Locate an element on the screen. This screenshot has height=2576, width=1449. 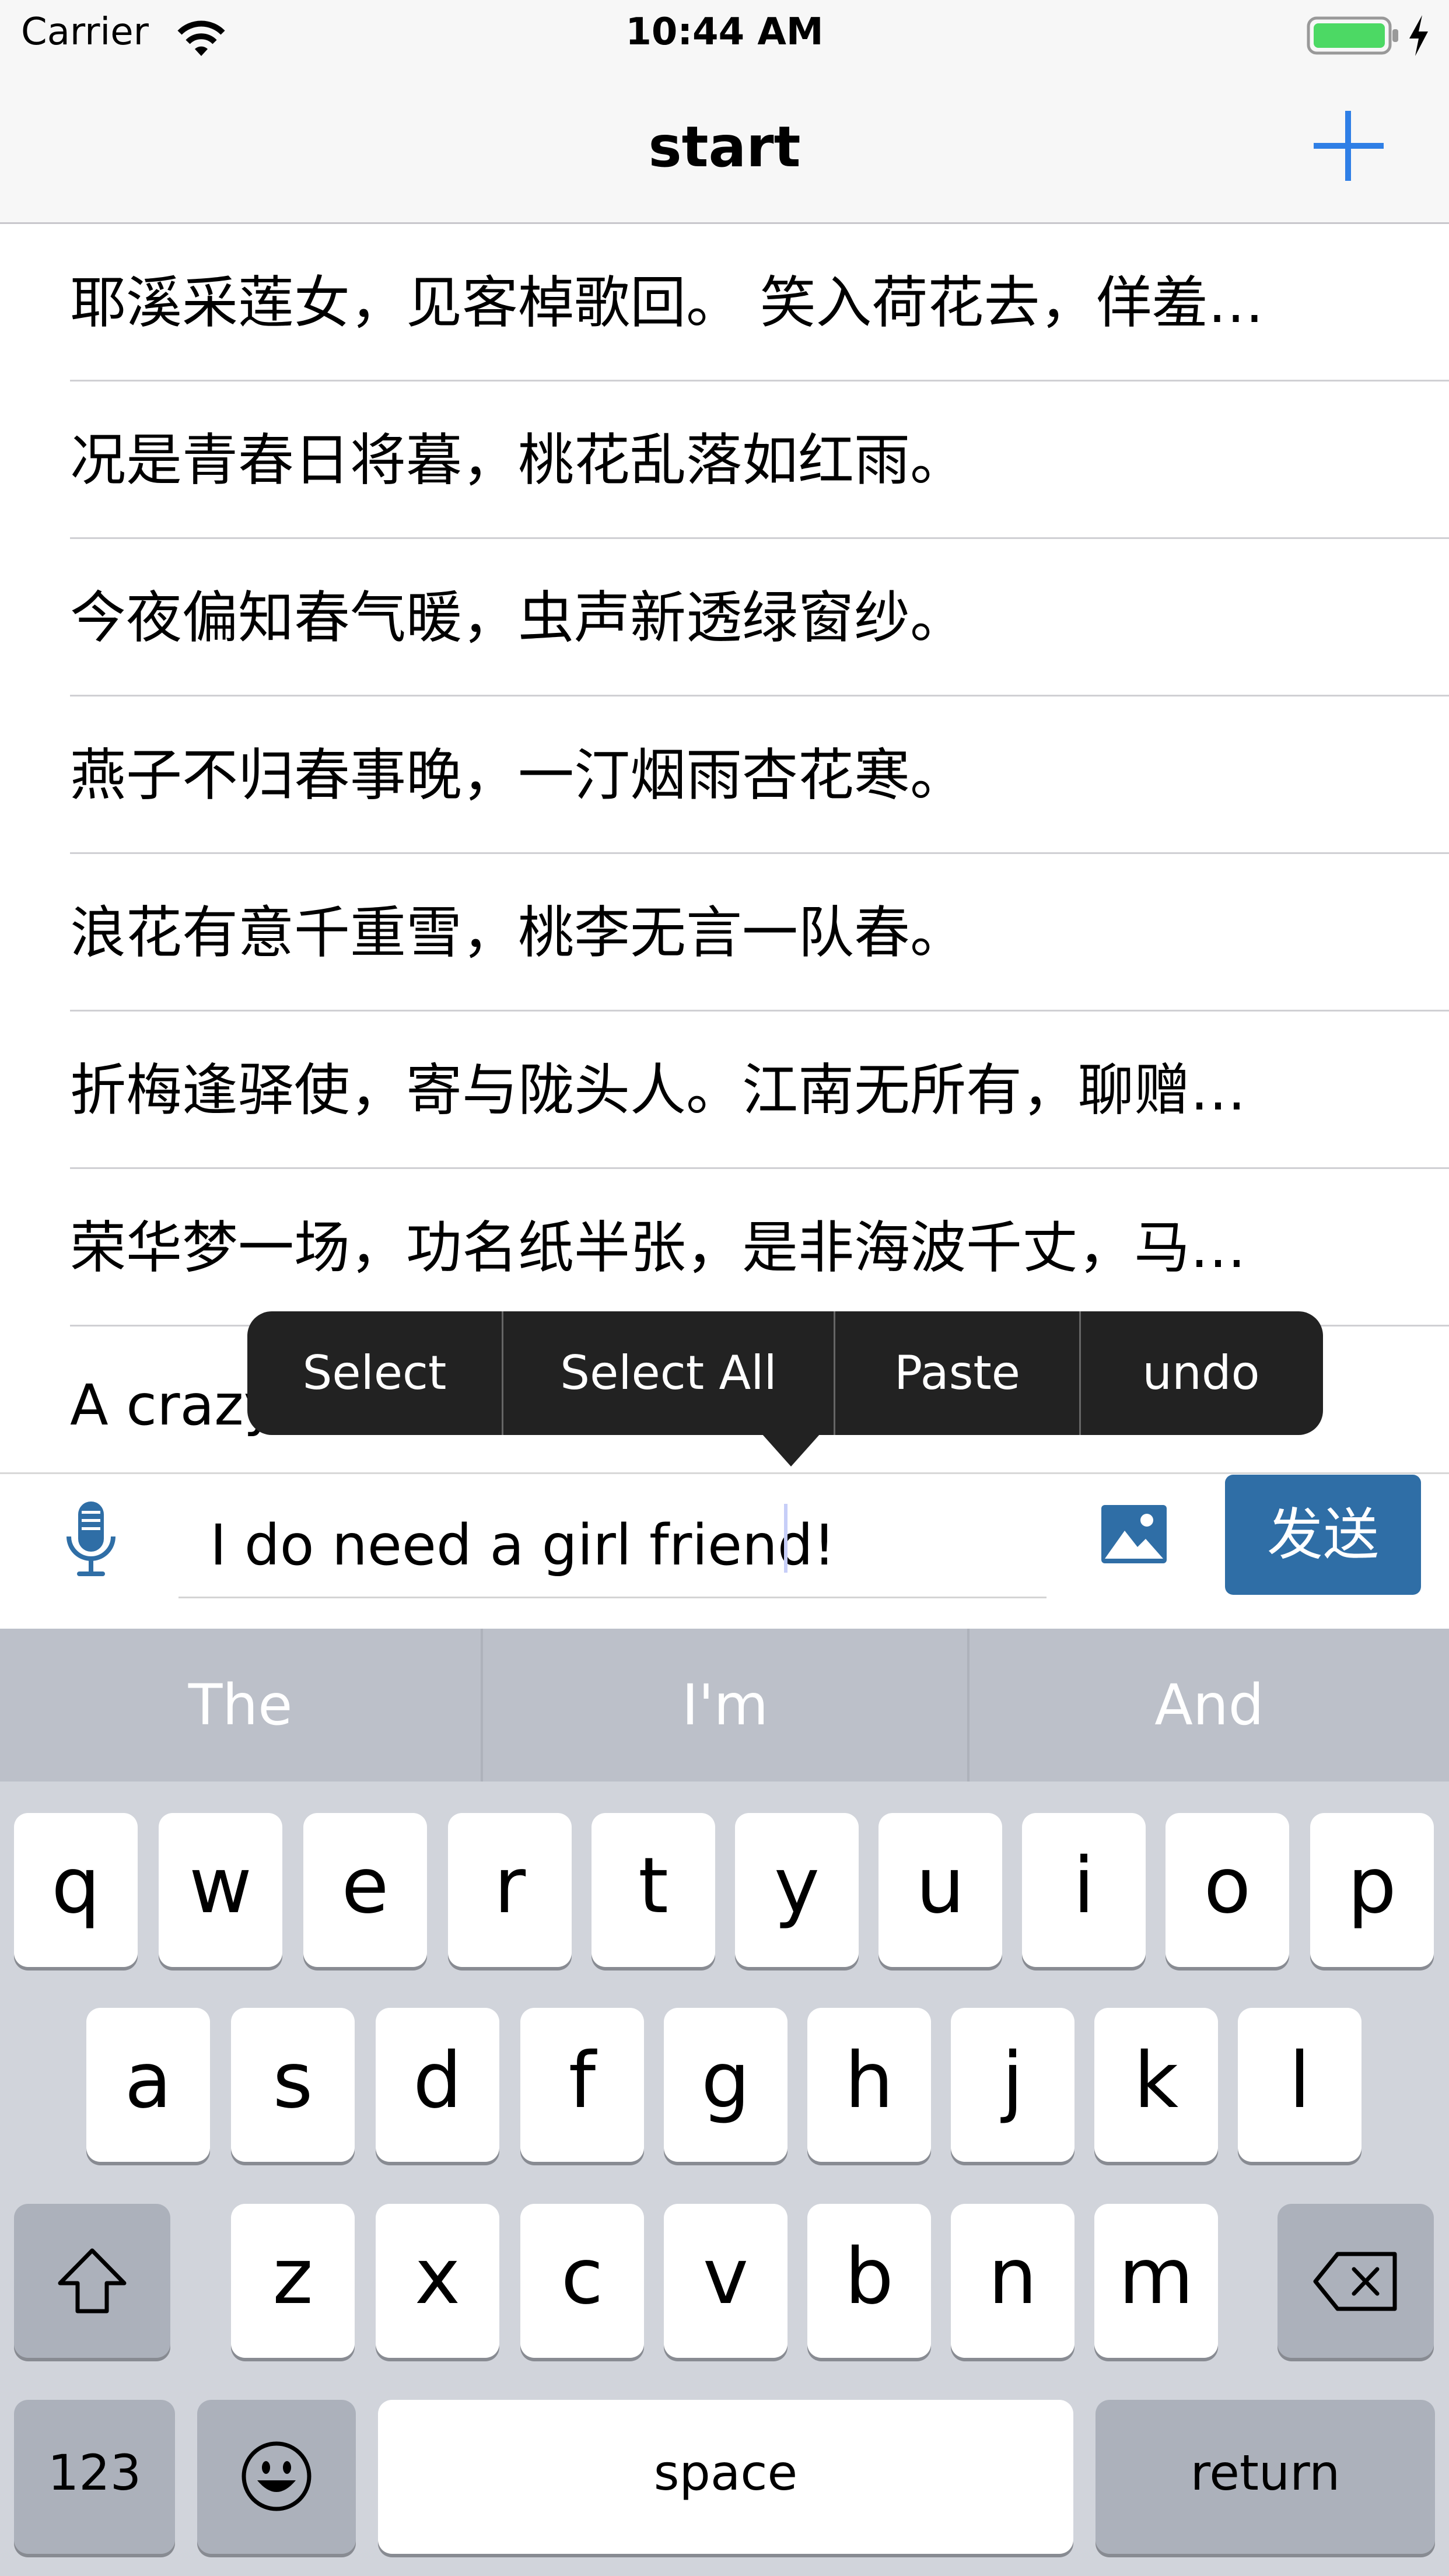
return-key: return is located at coordinates (1265, 2477).